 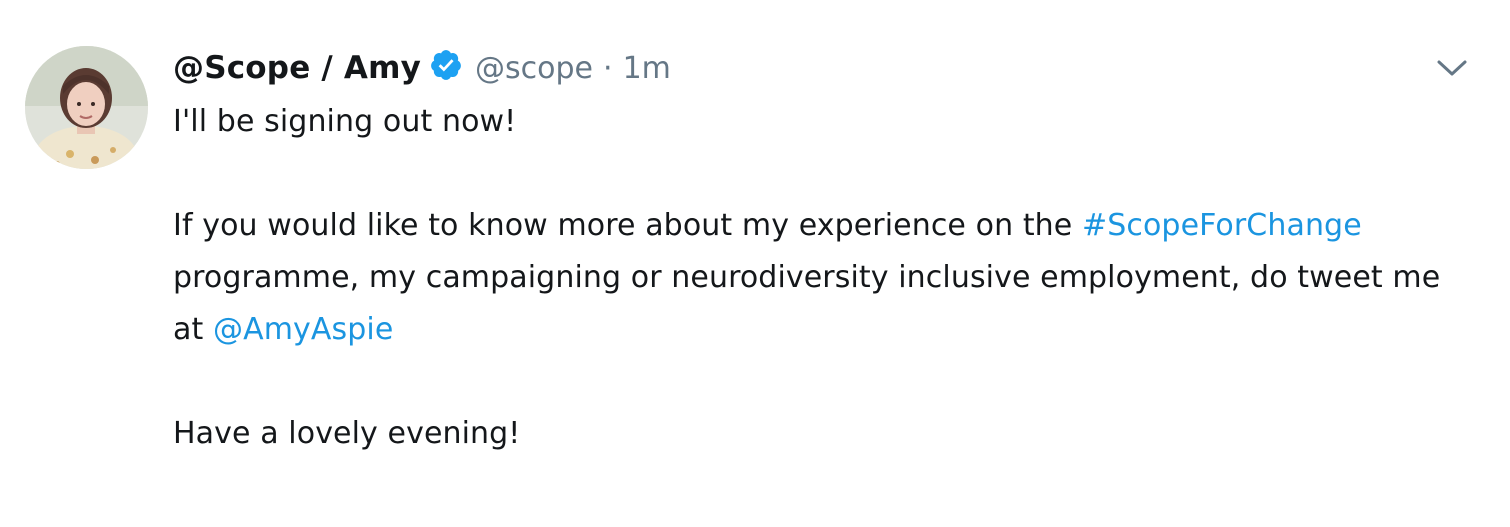 I want to click on display-name: @Scope / Amy, so click(x=297, y=68).